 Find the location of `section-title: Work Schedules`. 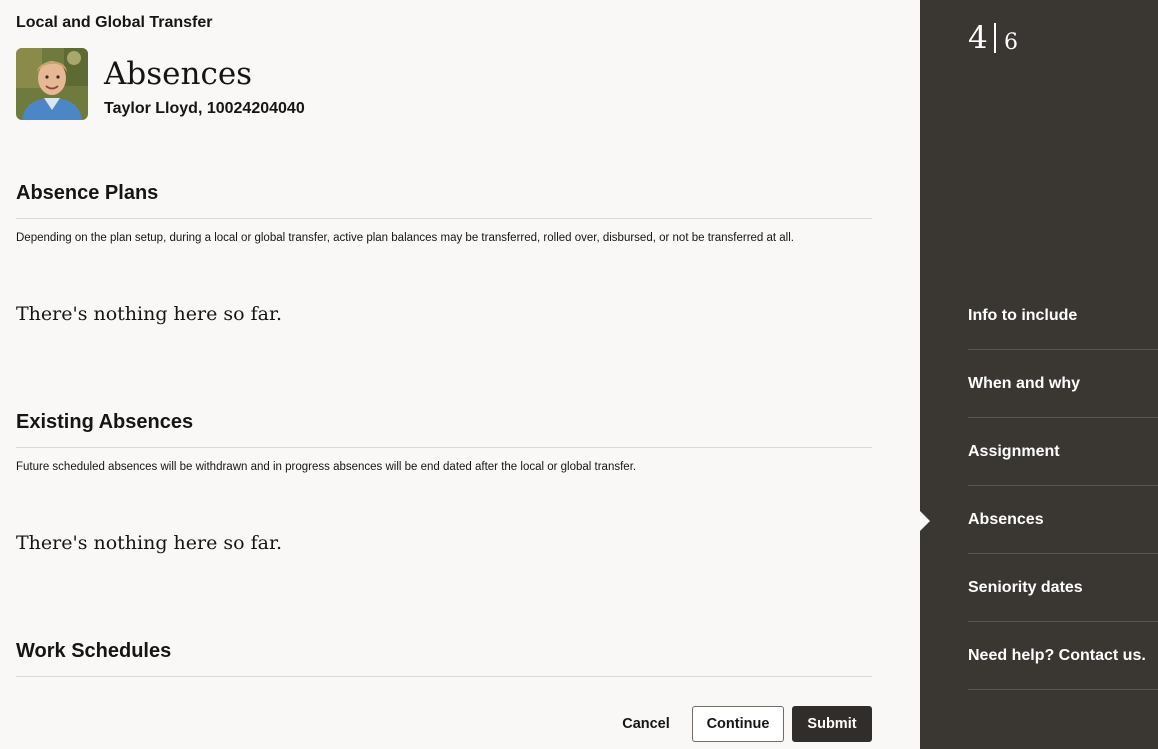

section-title: Work Schedules is located at coordinates (94, 651).